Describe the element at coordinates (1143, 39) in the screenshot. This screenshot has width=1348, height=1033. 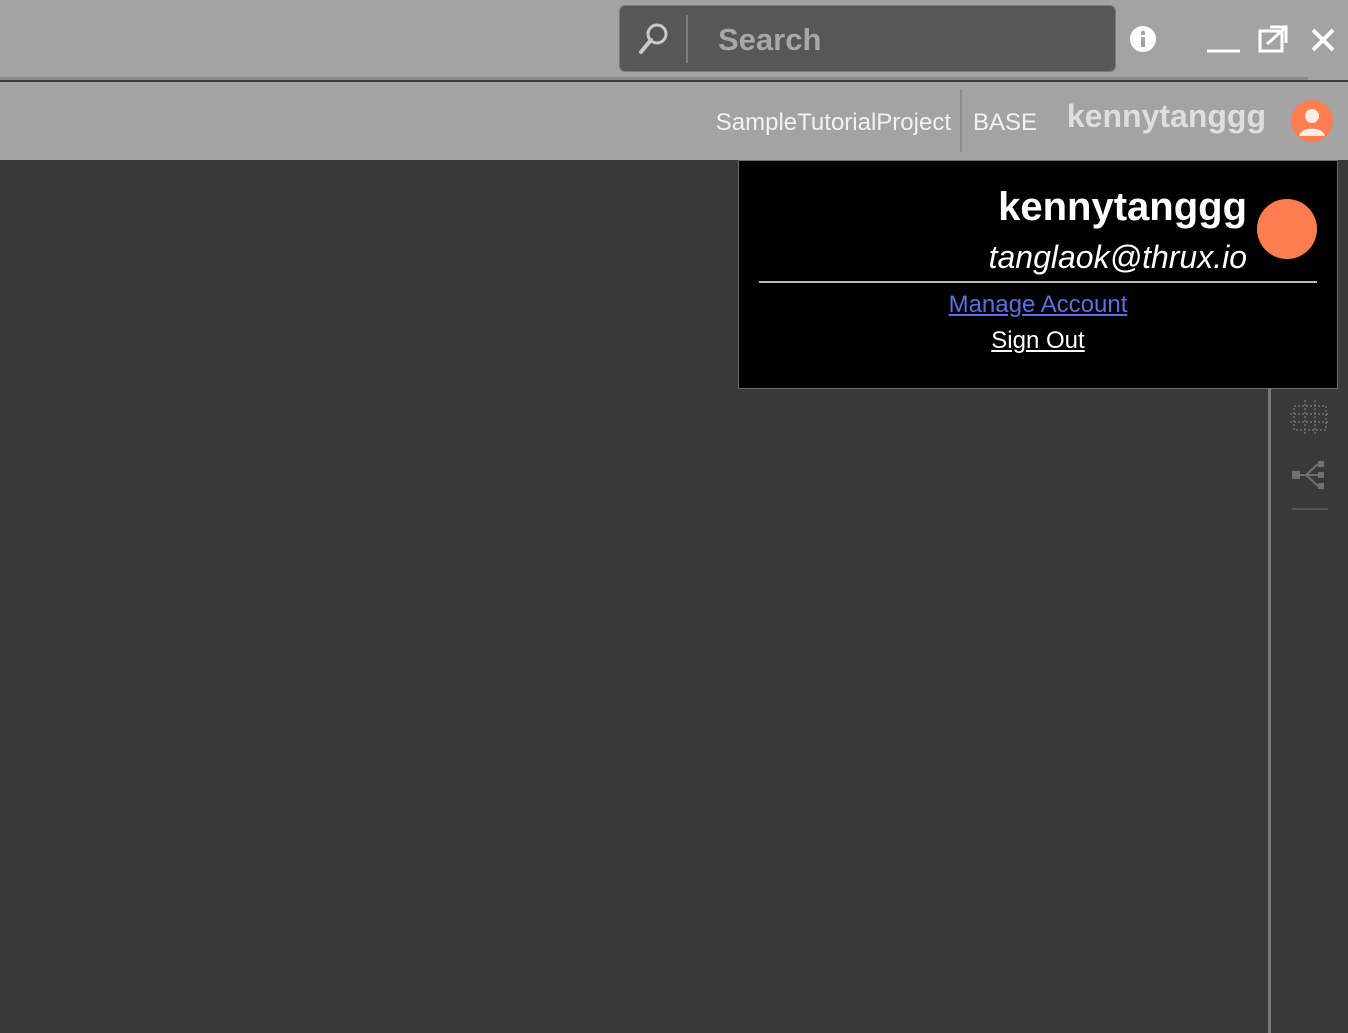
I see `info-icon` at that location.